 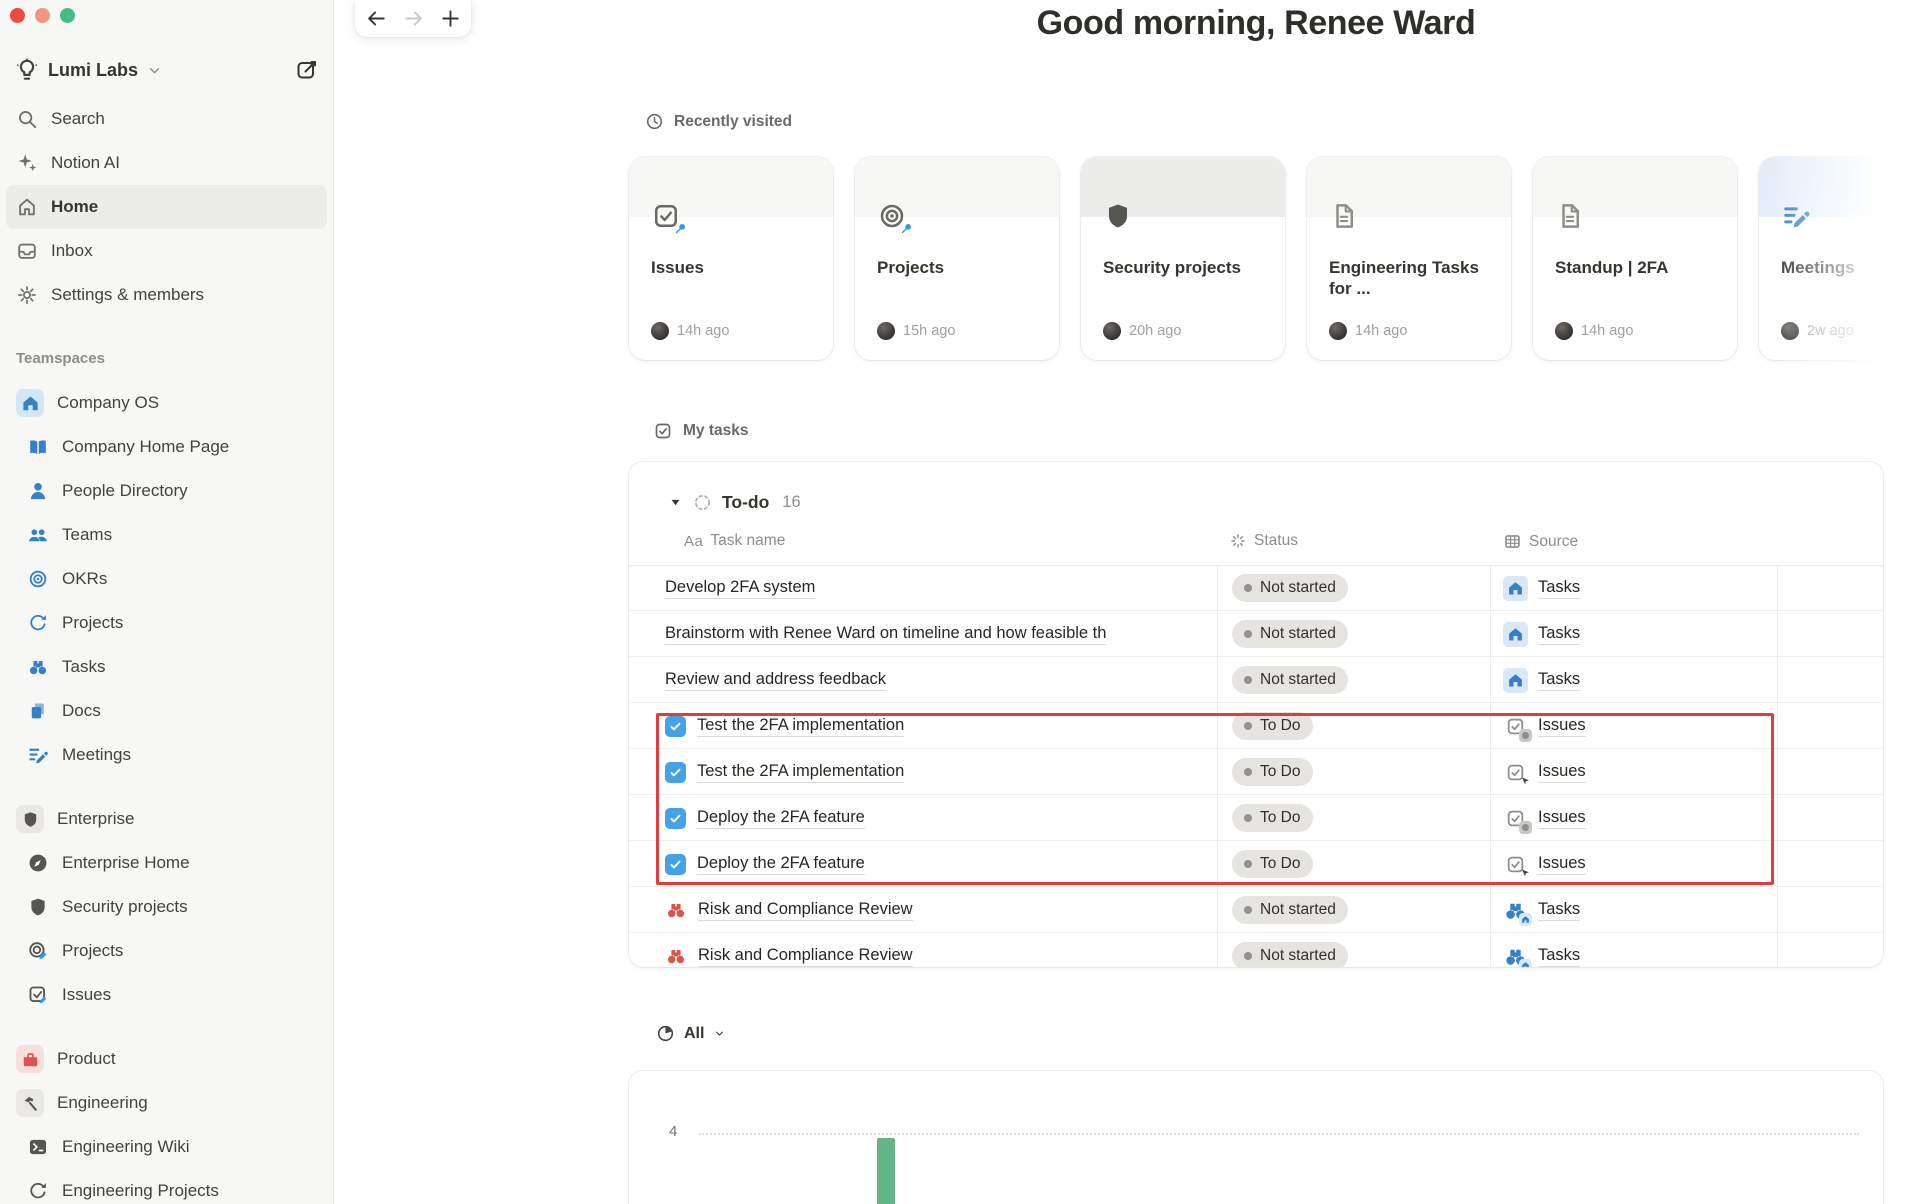 I want to click on target-pencil-icon, so click(x=38, y=951).